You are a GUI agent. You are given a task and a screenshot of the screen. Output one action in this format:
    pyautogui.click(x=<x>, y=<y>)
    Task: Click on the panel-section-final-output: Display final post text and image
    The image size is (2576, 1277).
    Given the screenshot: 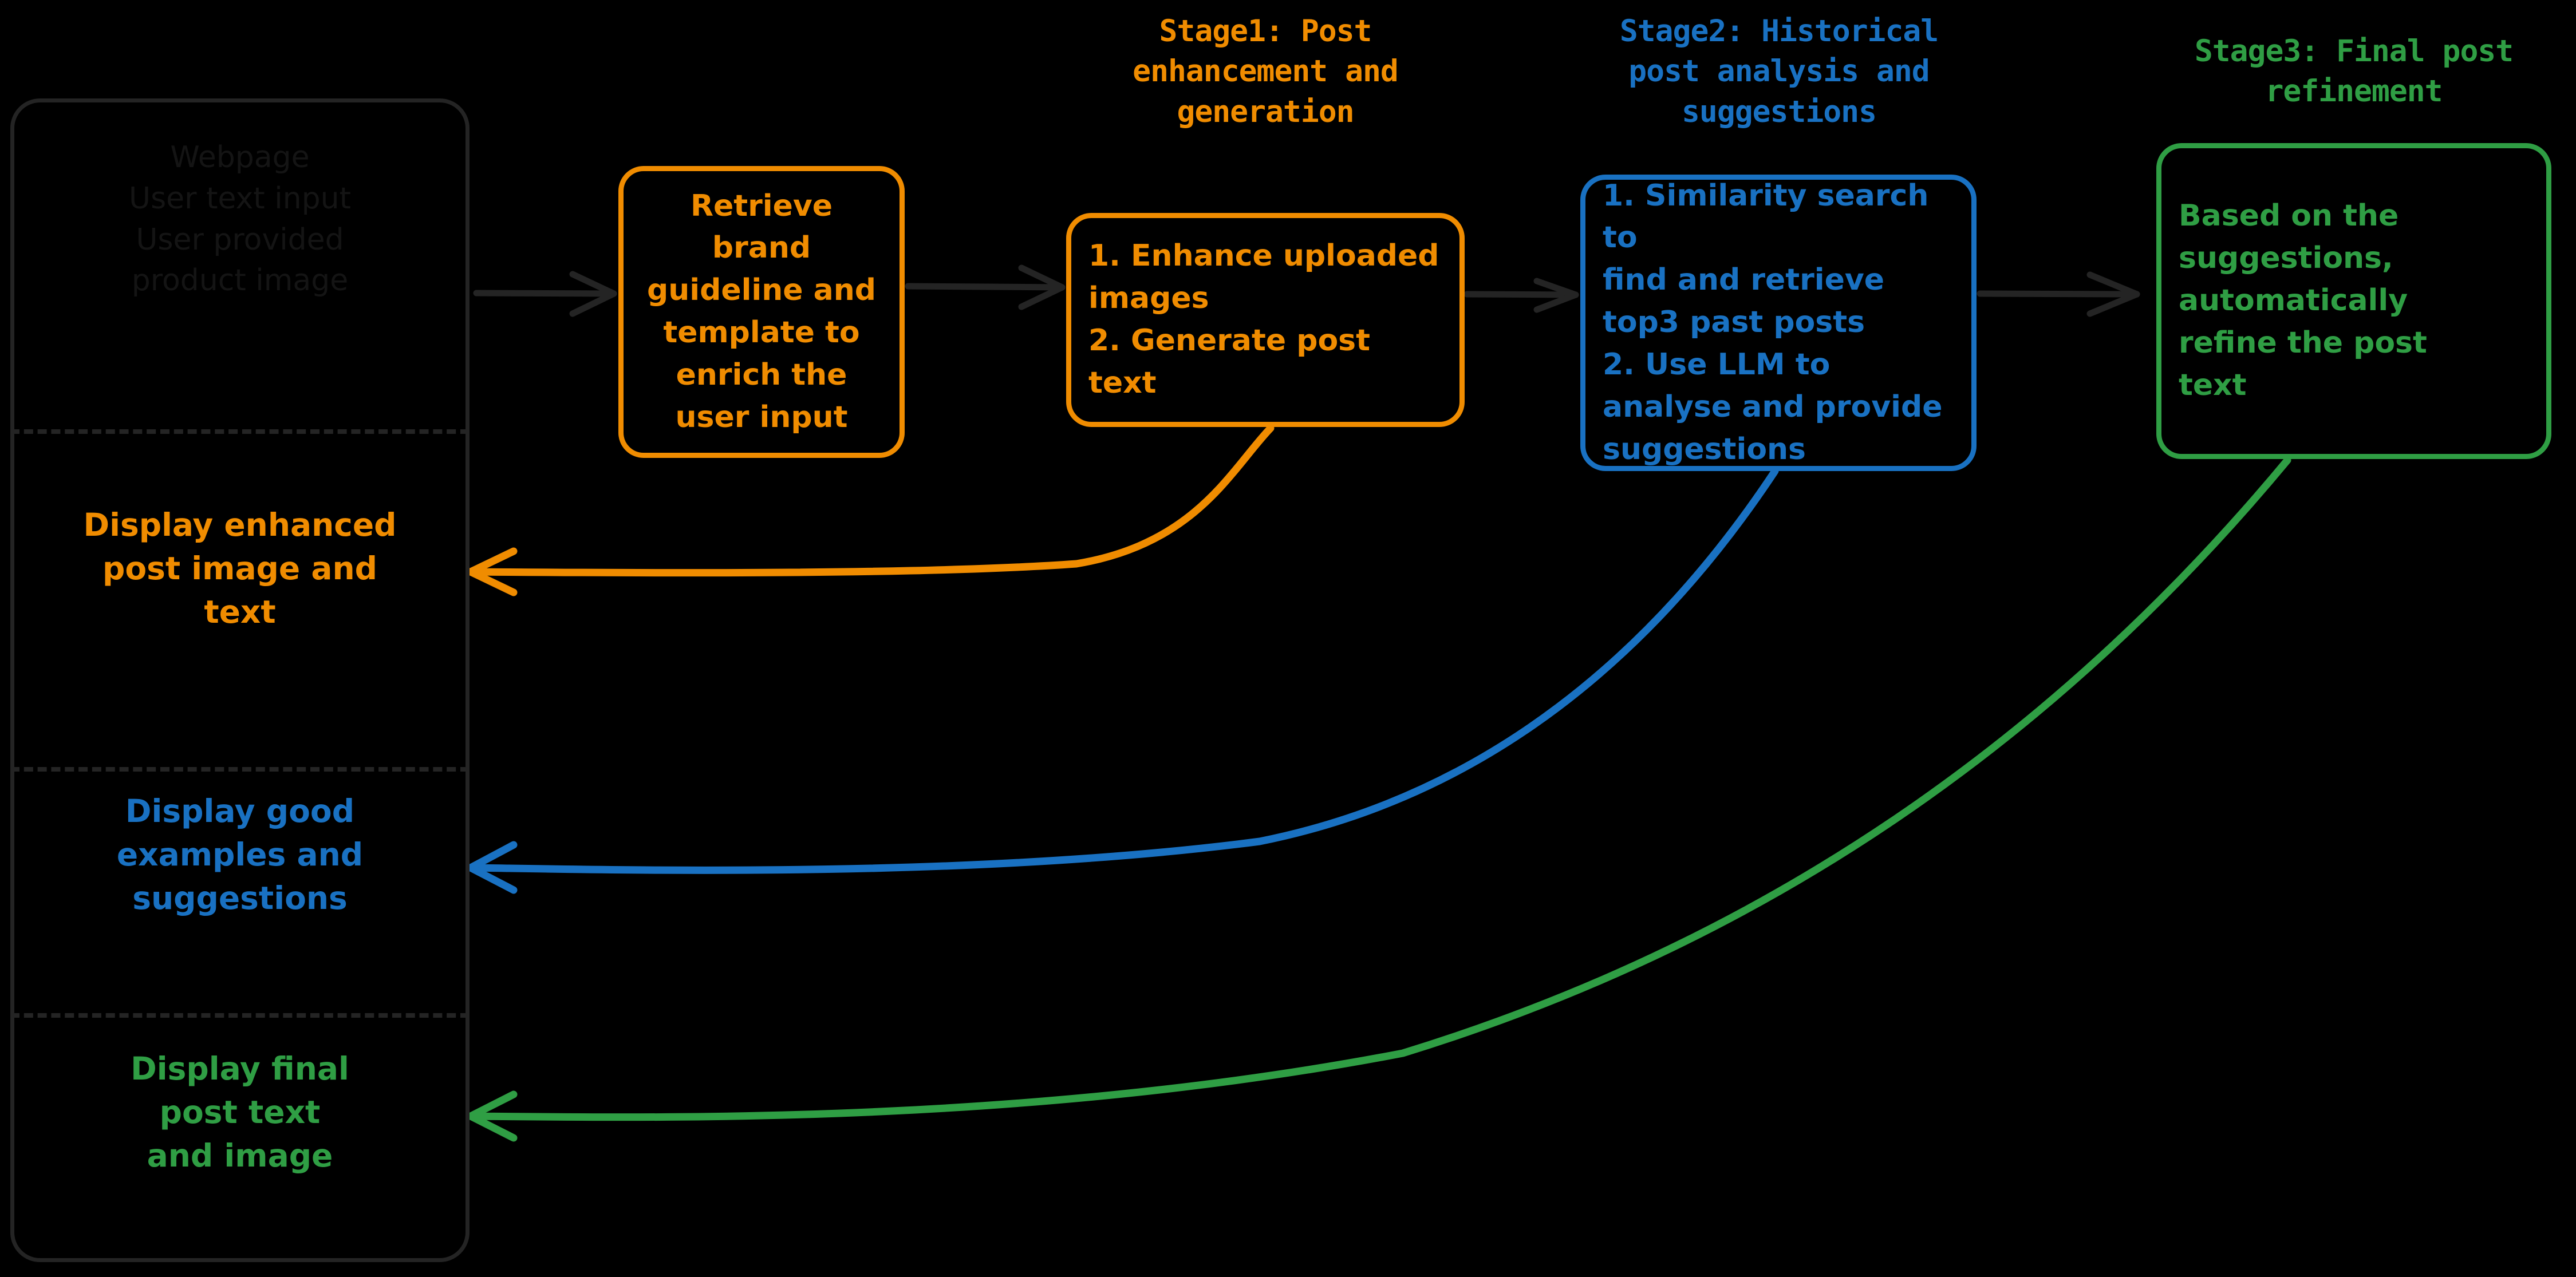 What is the action you would take?
    pyautogui.click(x=240, y=1112)
    